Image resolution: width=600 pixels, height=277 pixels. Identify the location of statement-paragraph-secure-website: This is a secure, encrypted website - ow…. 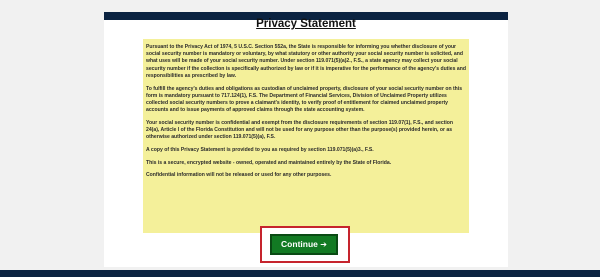
(269, 162).